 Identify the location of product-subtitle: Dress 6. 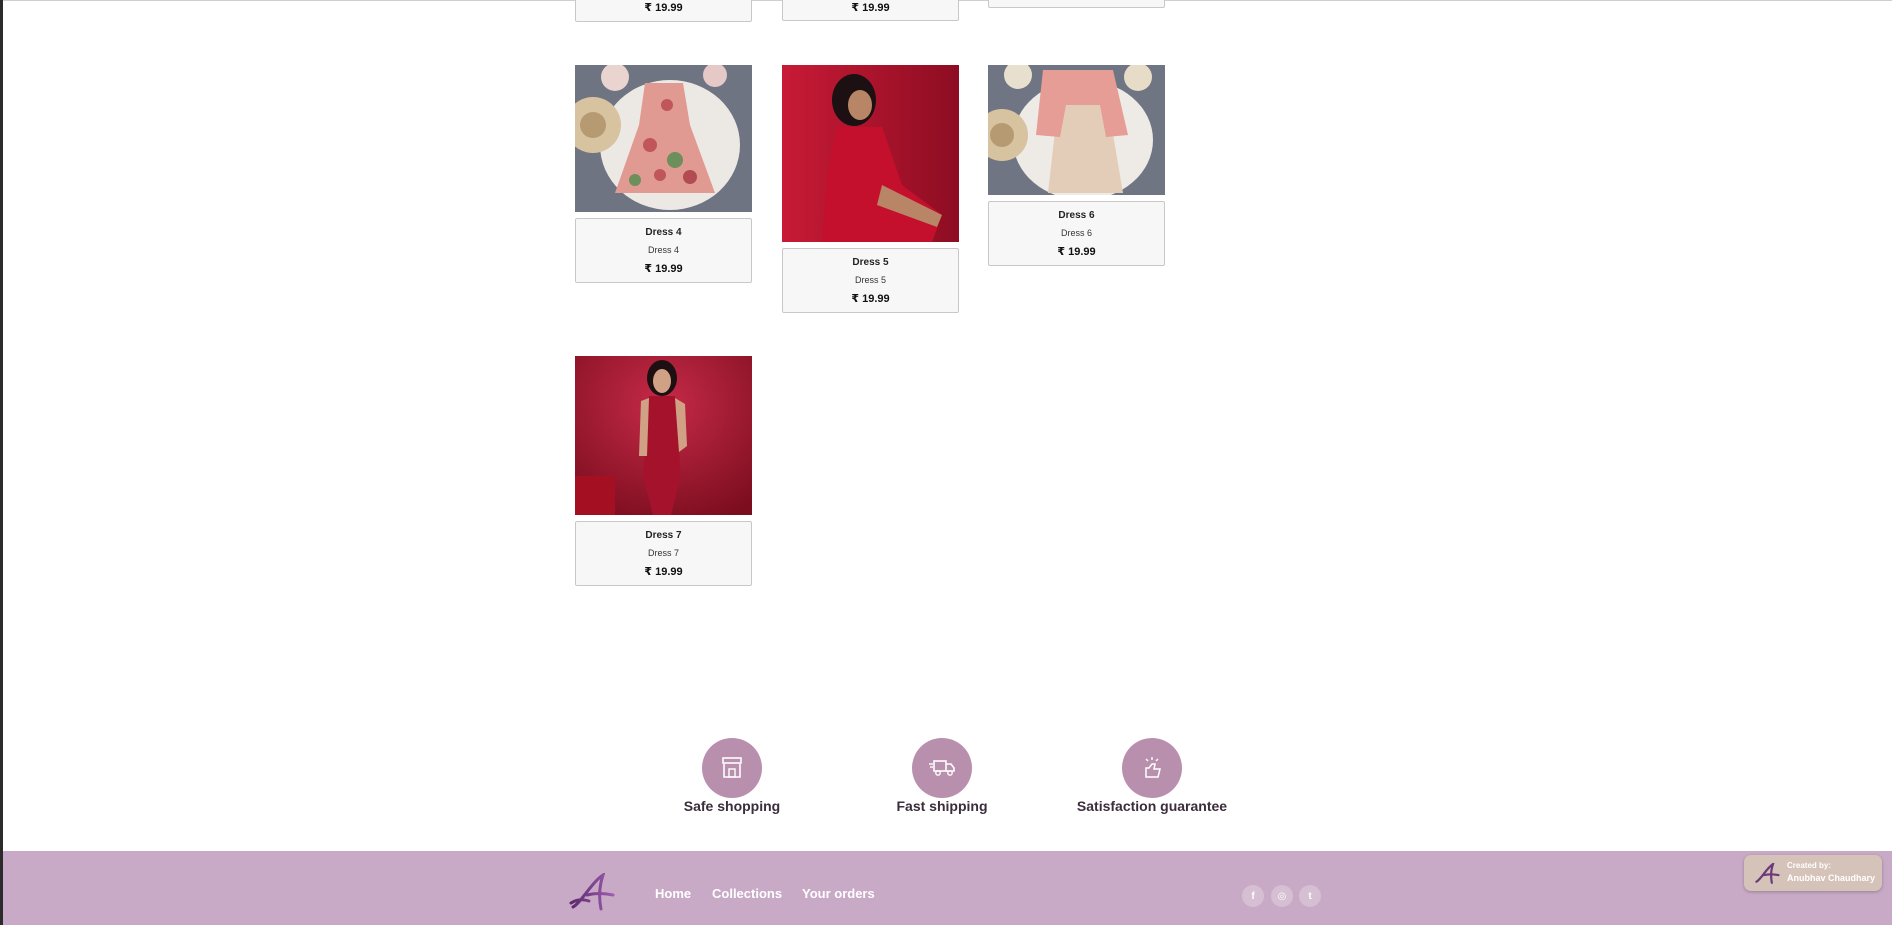
(1076, 233).